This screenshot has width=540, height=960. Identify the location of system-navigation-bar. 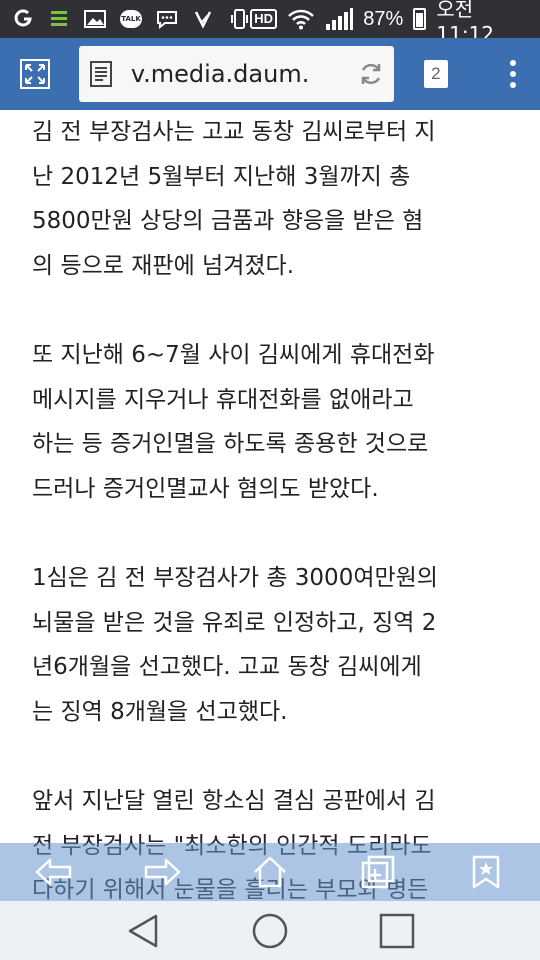
(270, 930).